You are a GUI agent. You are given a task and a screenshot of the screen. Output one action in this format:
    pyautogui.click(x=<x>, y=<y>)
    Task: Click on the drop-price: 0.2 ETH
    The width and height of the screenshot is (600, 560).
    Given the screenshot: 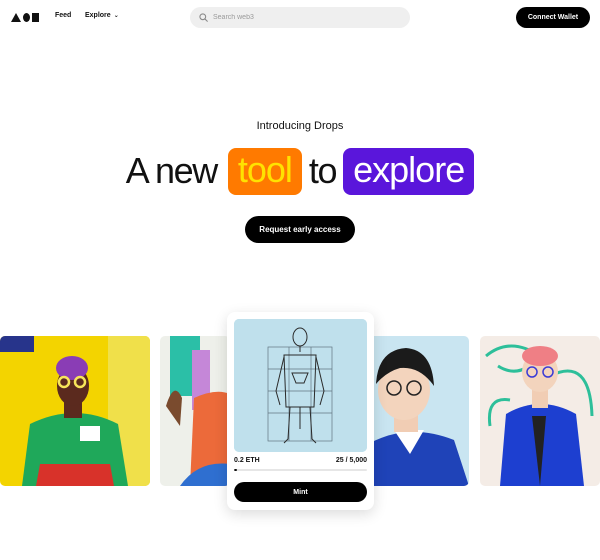 What is the action you would take?
    pyautogui.click(x=247, y=460)
    